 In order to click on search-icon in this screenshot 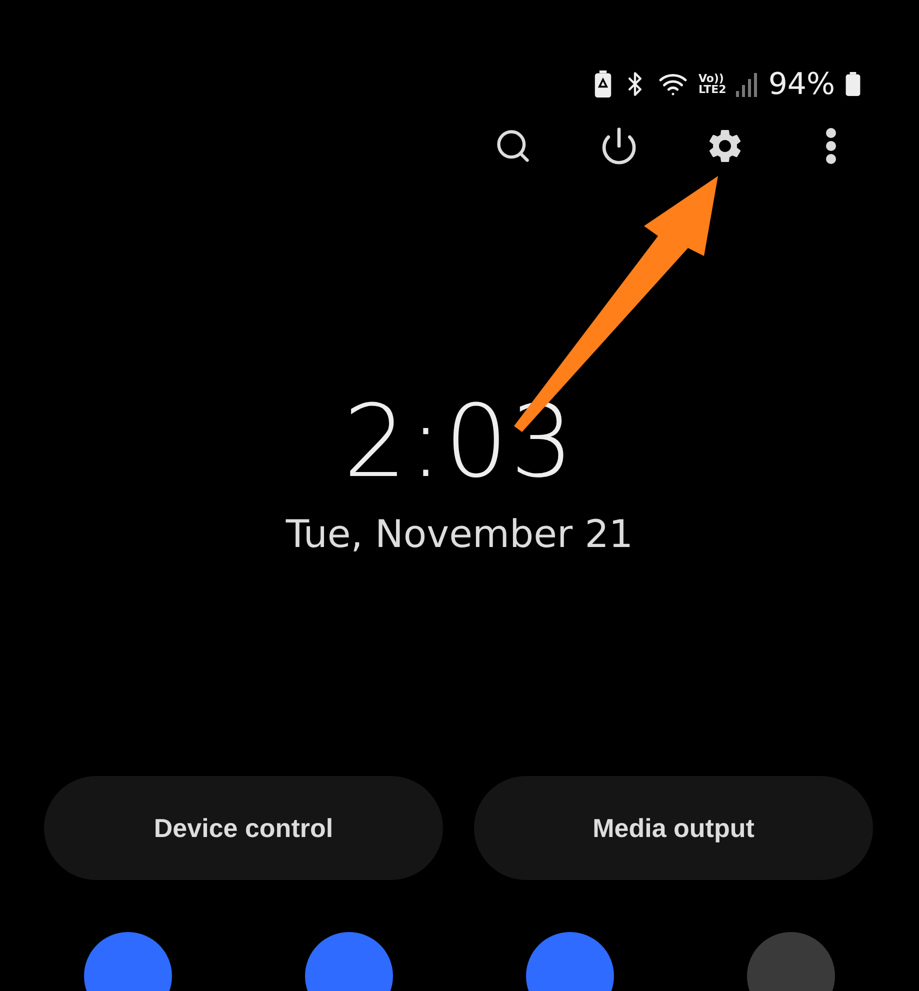, I will do `click(513, 146)`.